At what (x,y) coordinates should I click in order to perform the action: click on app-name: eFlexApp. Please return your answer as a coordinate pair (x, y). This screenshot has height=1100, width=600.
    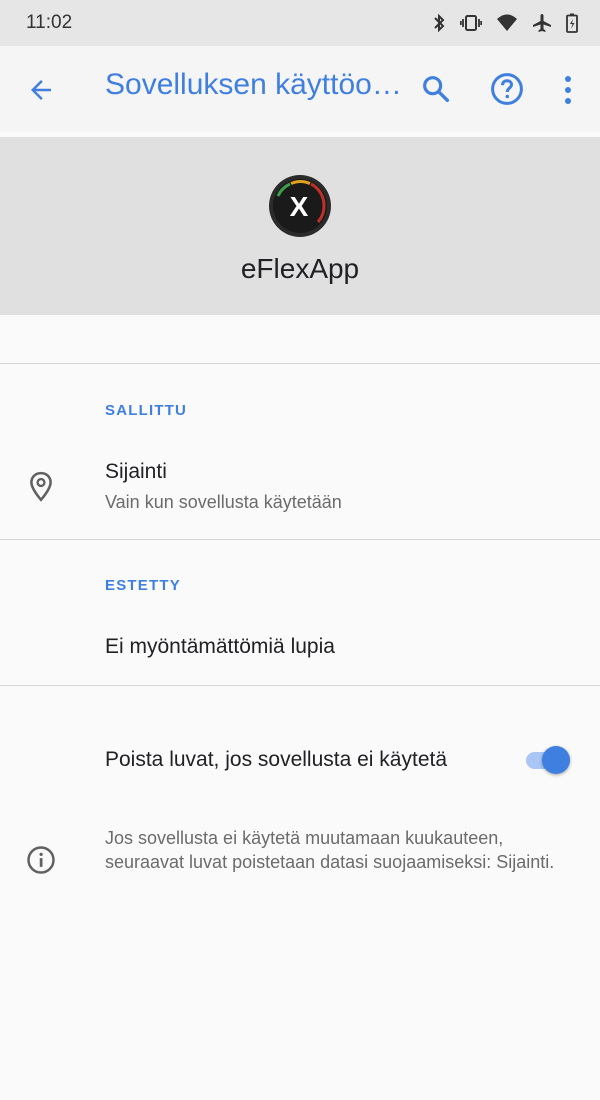
    Looking at the image, I should click on (300, 268).